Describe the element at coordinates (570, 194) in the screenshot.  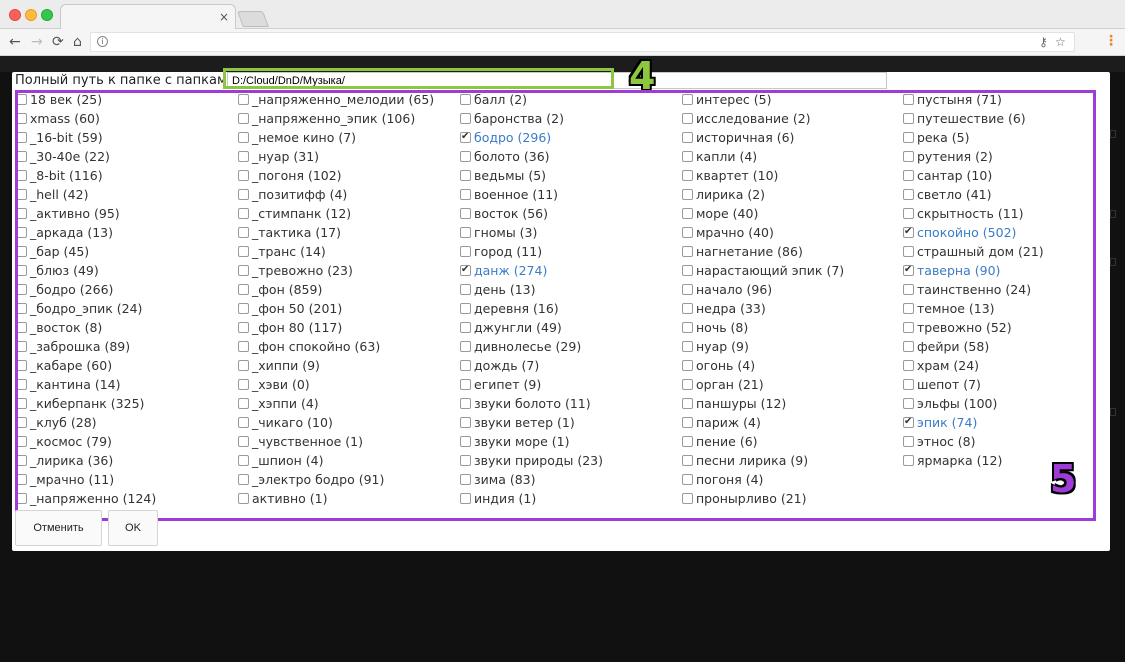
I see `tag-checkbox-item: военное (11)` at that location.